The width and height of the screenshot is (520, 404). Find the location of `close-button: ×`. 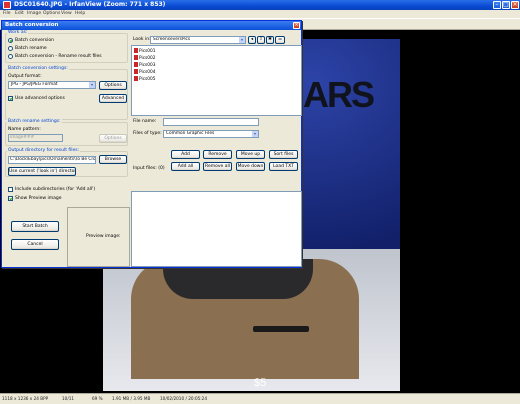

close-button: × is located at coordinates (515, 5).